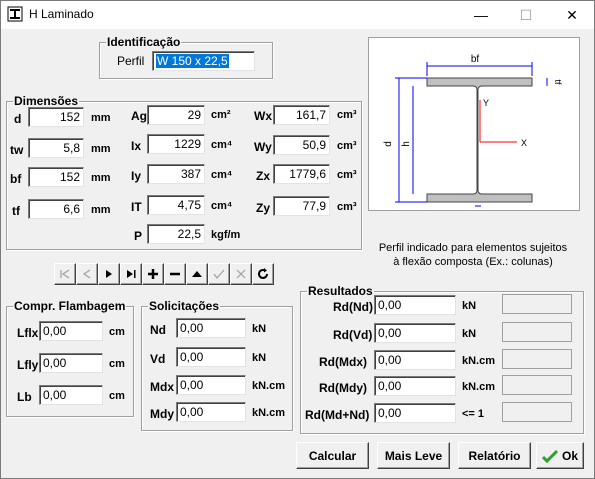 The width and height of the screenshot is (595, 479). Describe the element at coordinates (16, 211) in the screenshot. I see `tf-label: tf` at that location.